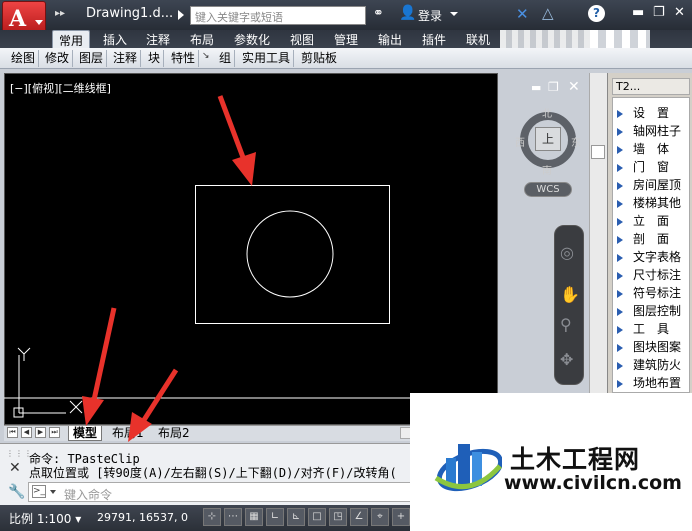 Image resolution: width=692 pixels, height=531 pixels. Describe the element at coordinates (468, 468) in the screenshot. I see `watermark-logo` at that location.